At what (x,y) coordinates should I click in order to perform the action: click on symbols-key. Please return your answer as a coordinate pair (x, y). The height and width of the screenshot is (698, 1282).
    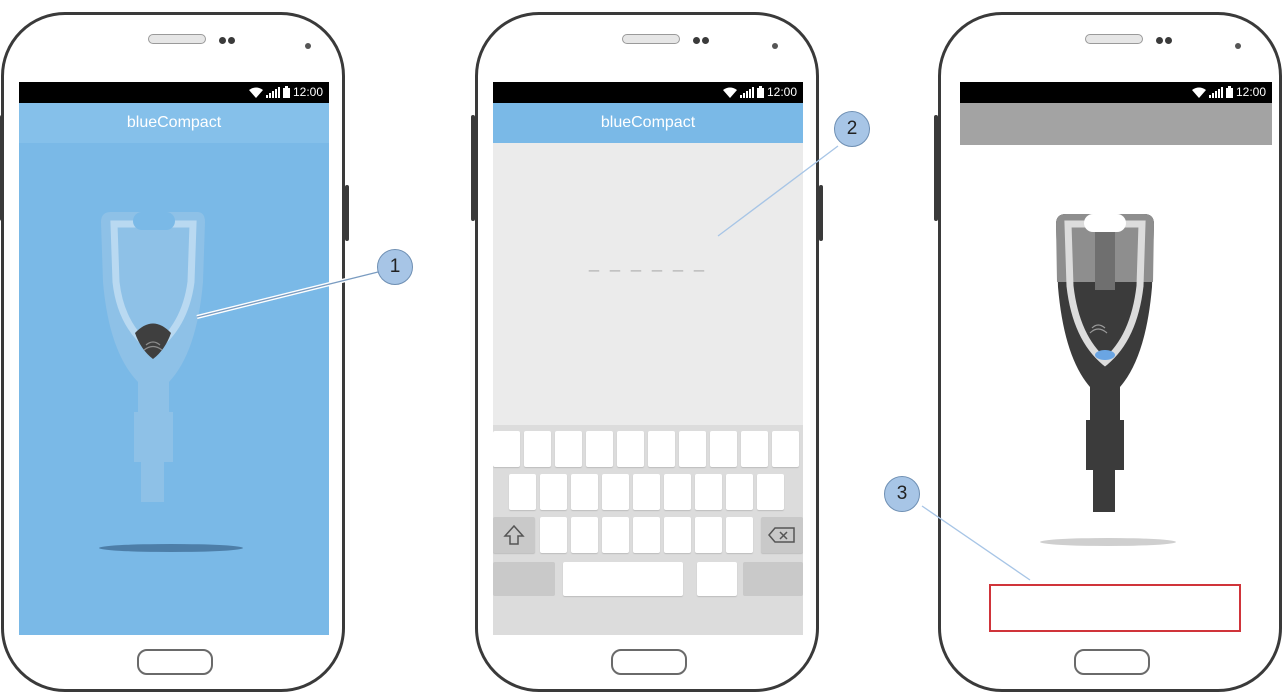
    Looking at the image, I should click on (524, 579).